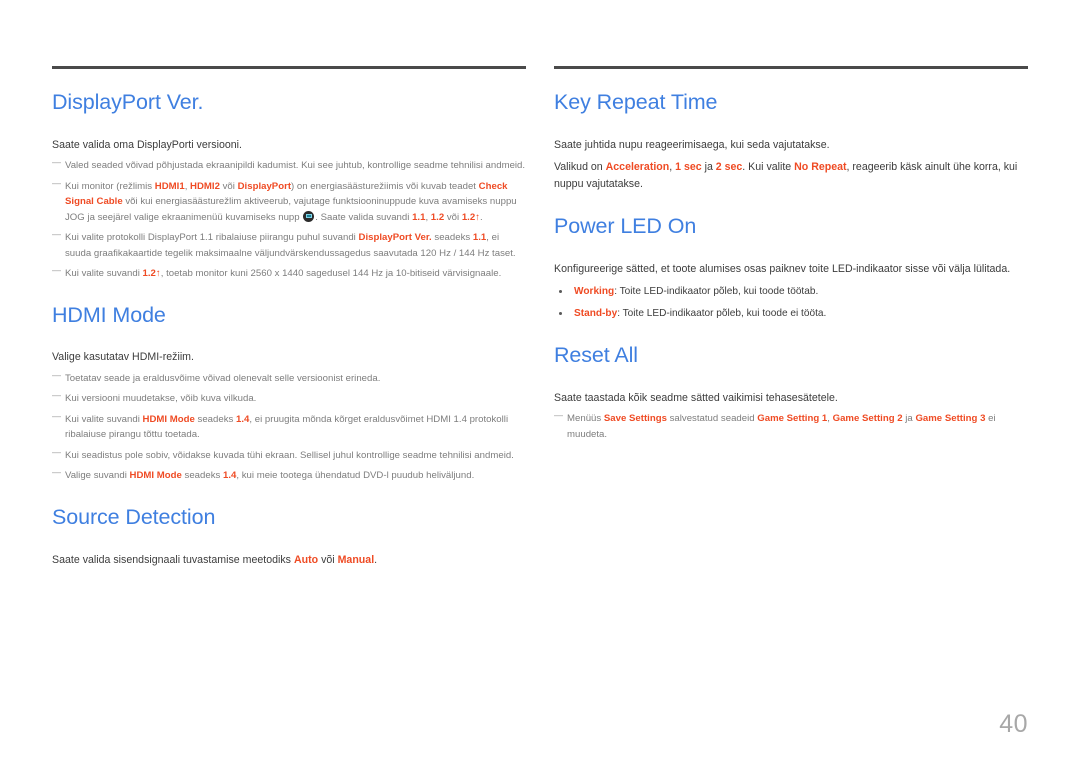 Image resolution: width=1080 pixels, height=763 pixels. I want to click on highlight-term: Stand-by, so click(596, 314).